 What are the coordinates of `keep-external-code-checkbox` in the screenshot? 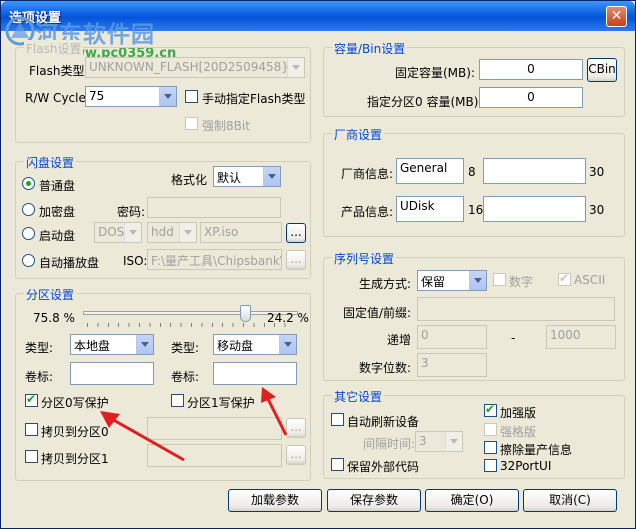 It's located at (337, 464).